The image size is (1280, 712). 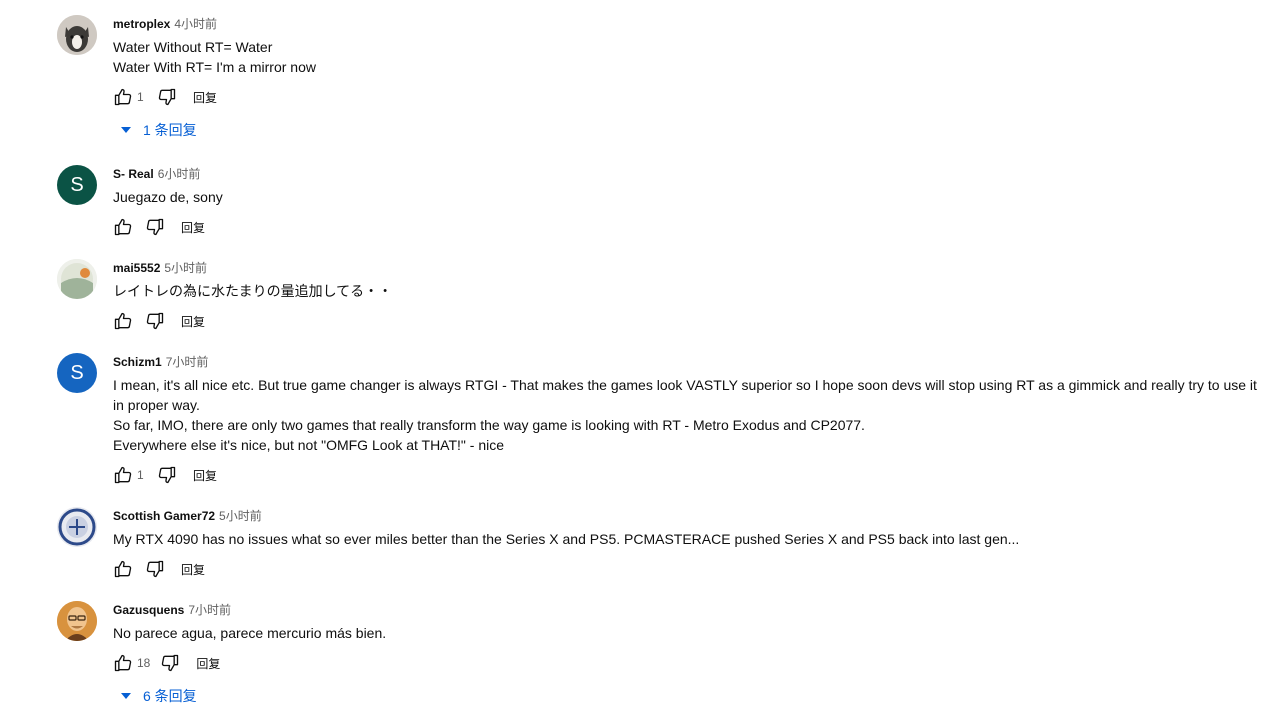 What do you see at coordinates (168, 197) in the screenshot?
I see `comment-text: Juegazo de, sony` at bounding box center [168, 197].